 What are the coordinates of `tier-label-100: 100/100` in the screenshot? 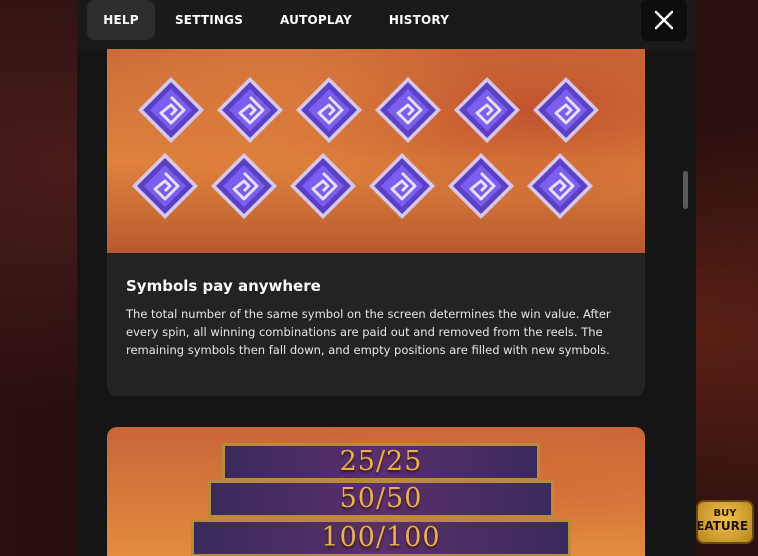 It's located at (381, 537).